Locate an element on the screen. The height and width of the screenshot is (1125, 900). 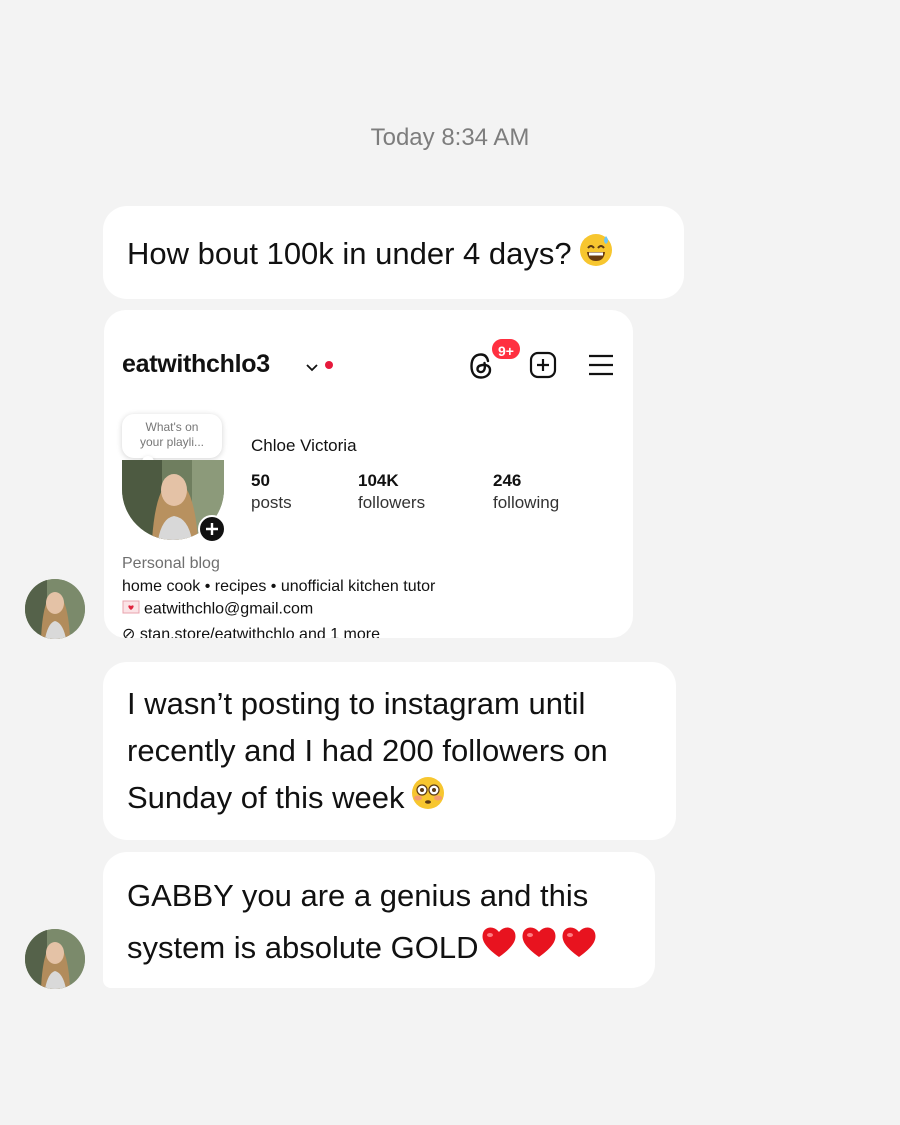
stat-following: 246 following is located at coordinates (526, 492).